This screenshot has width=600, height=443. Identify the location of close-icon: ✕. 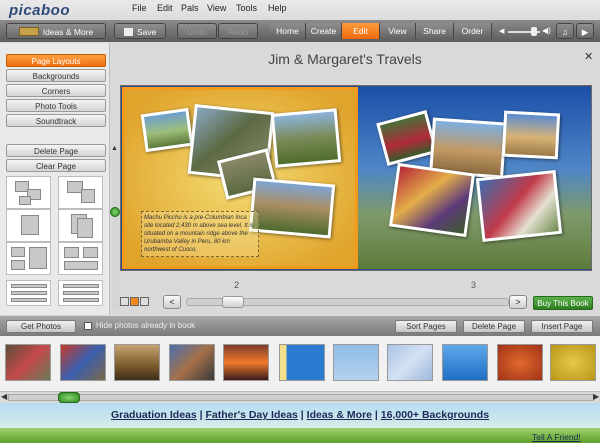
(588, 56).